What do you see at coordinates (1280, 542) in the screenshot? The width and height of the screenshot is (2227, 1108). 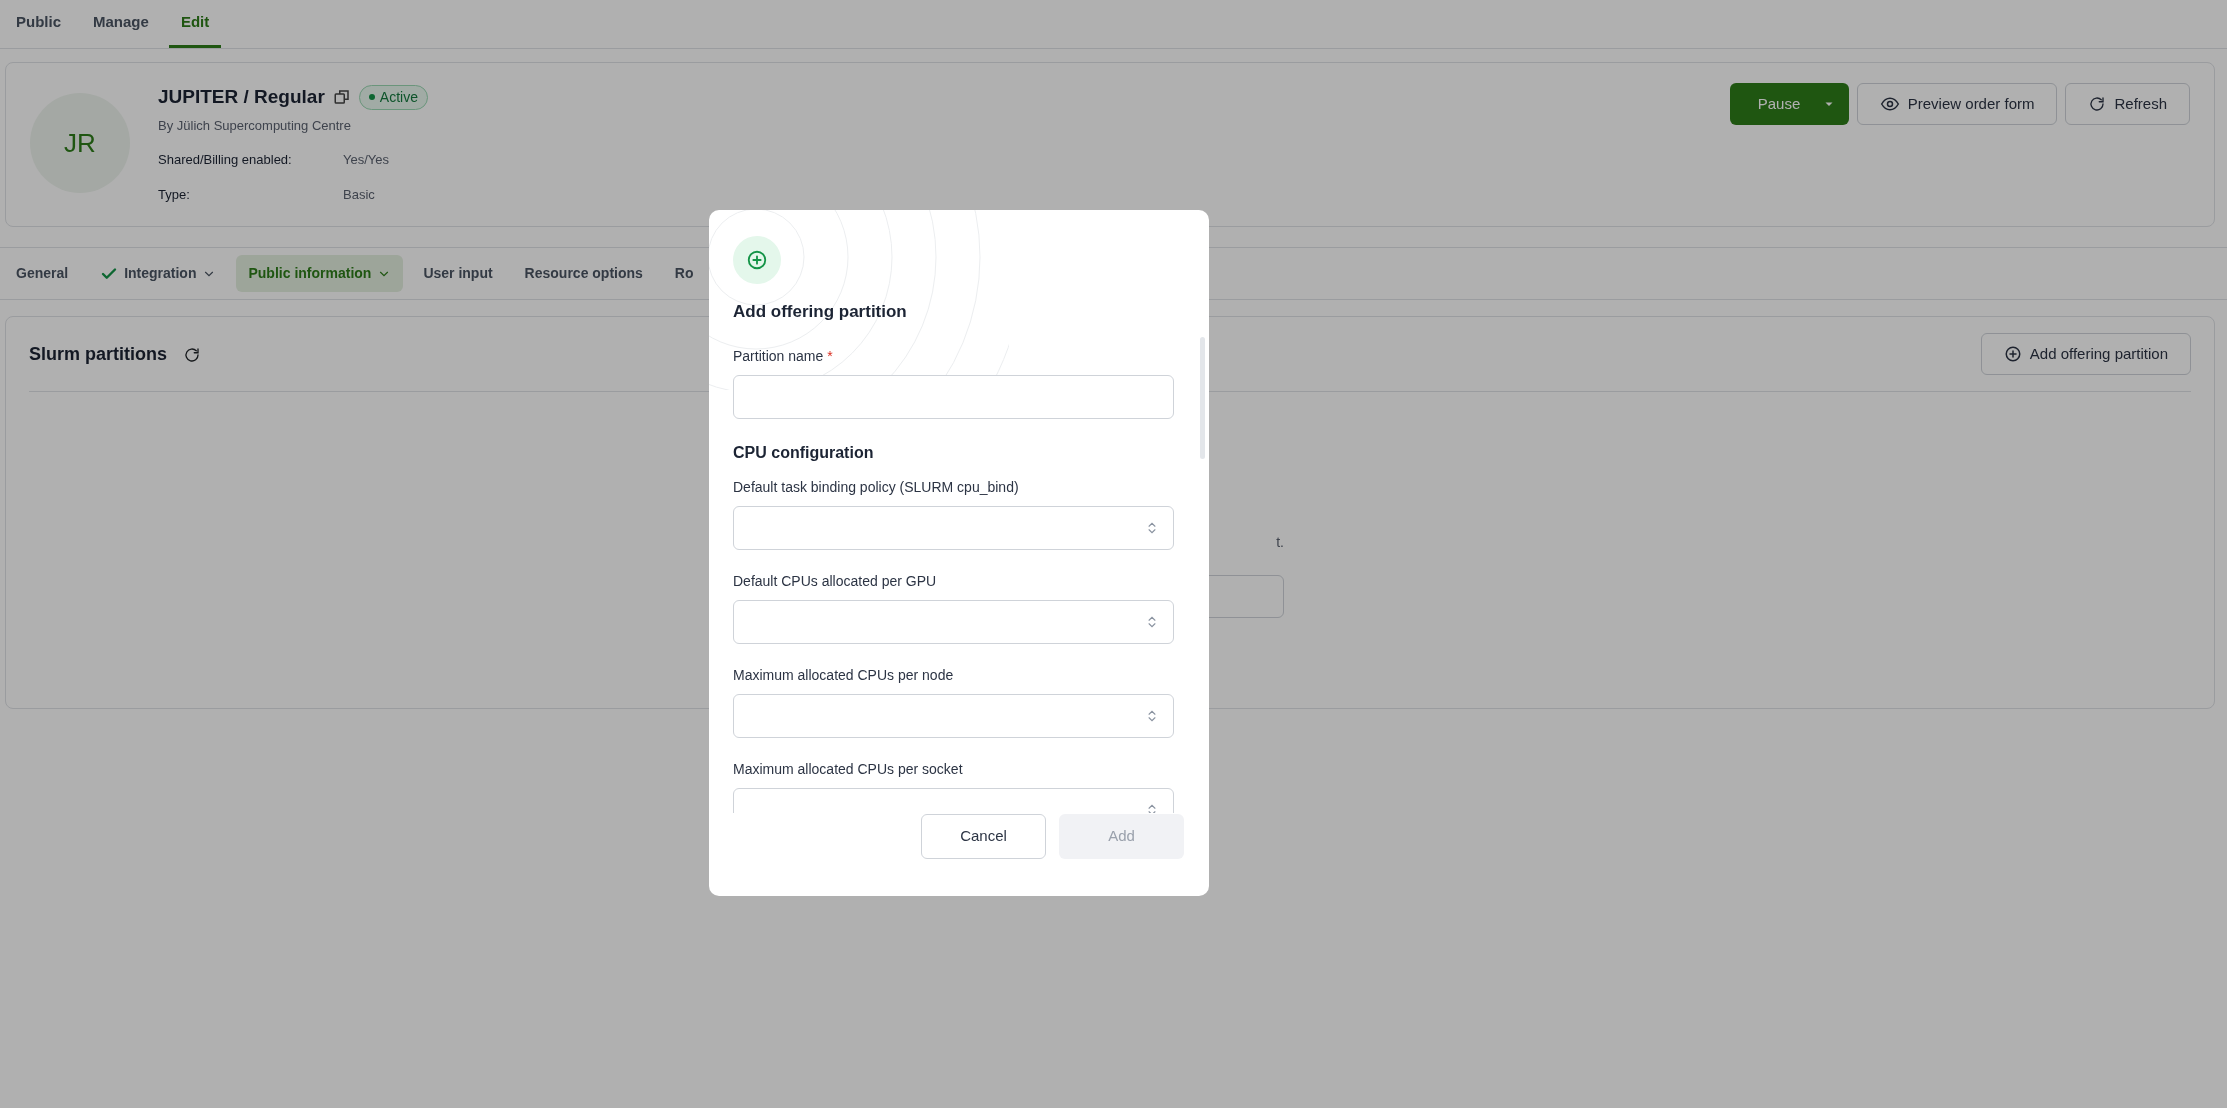 I see `empty-state-text: t.` at bounding box center [1280, 542].